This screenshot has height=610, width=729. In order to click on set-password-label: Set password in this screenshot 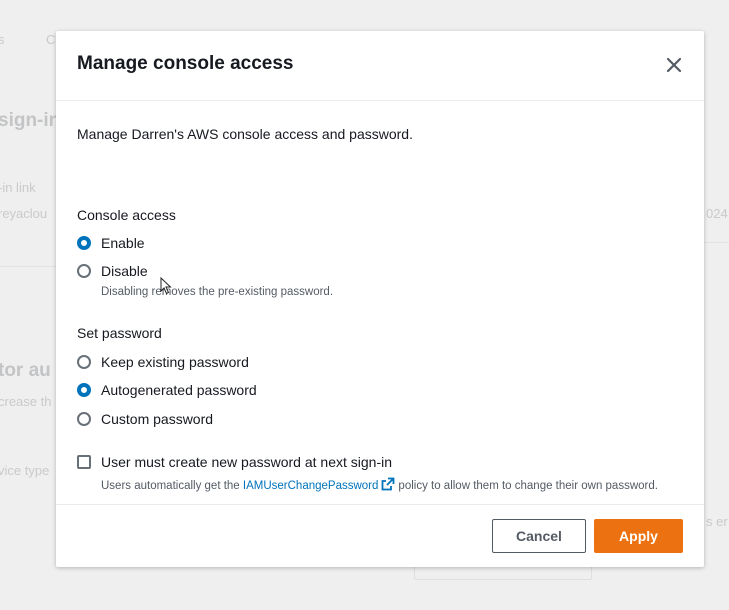, I will do `click(119, 333)`.